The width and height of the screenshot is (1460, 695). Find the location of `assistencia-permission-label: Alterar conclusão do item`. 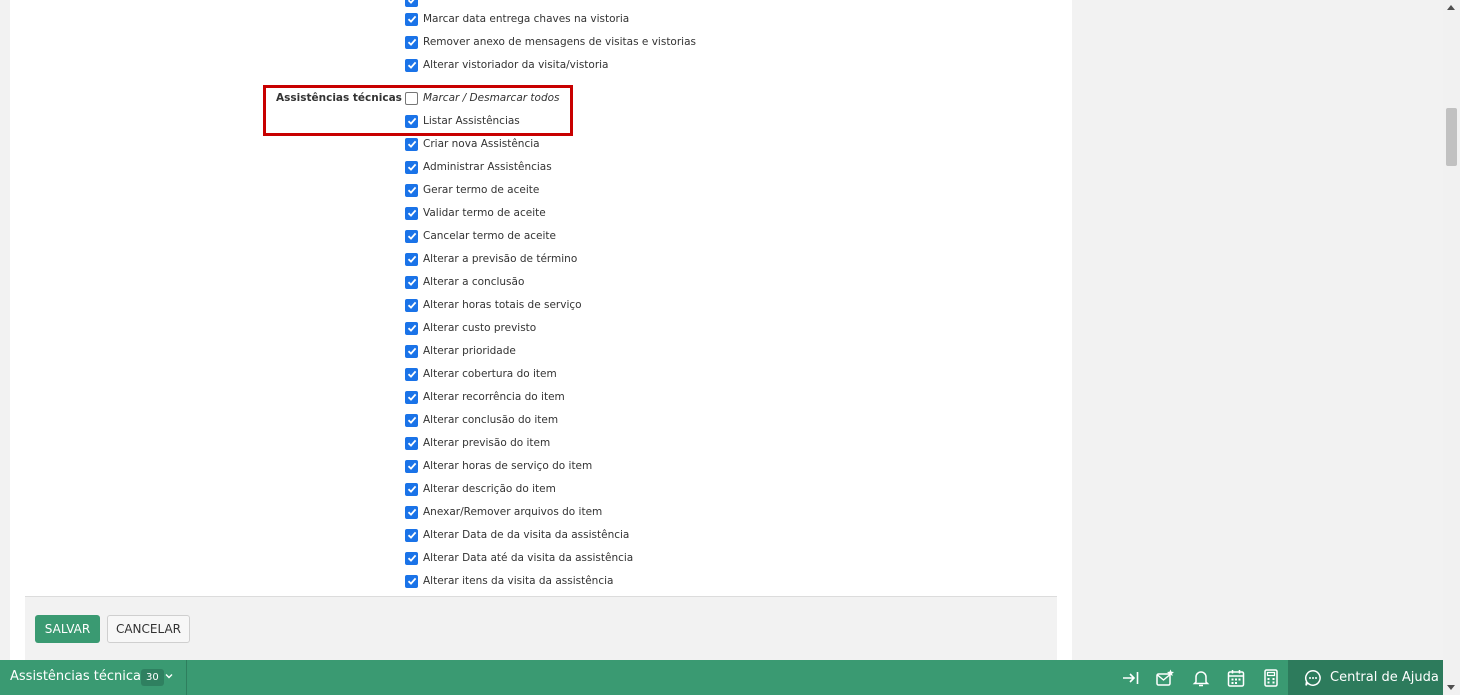

assistencia-permission-label: Alterar conclusão do item is located at coordinates (491, 420).